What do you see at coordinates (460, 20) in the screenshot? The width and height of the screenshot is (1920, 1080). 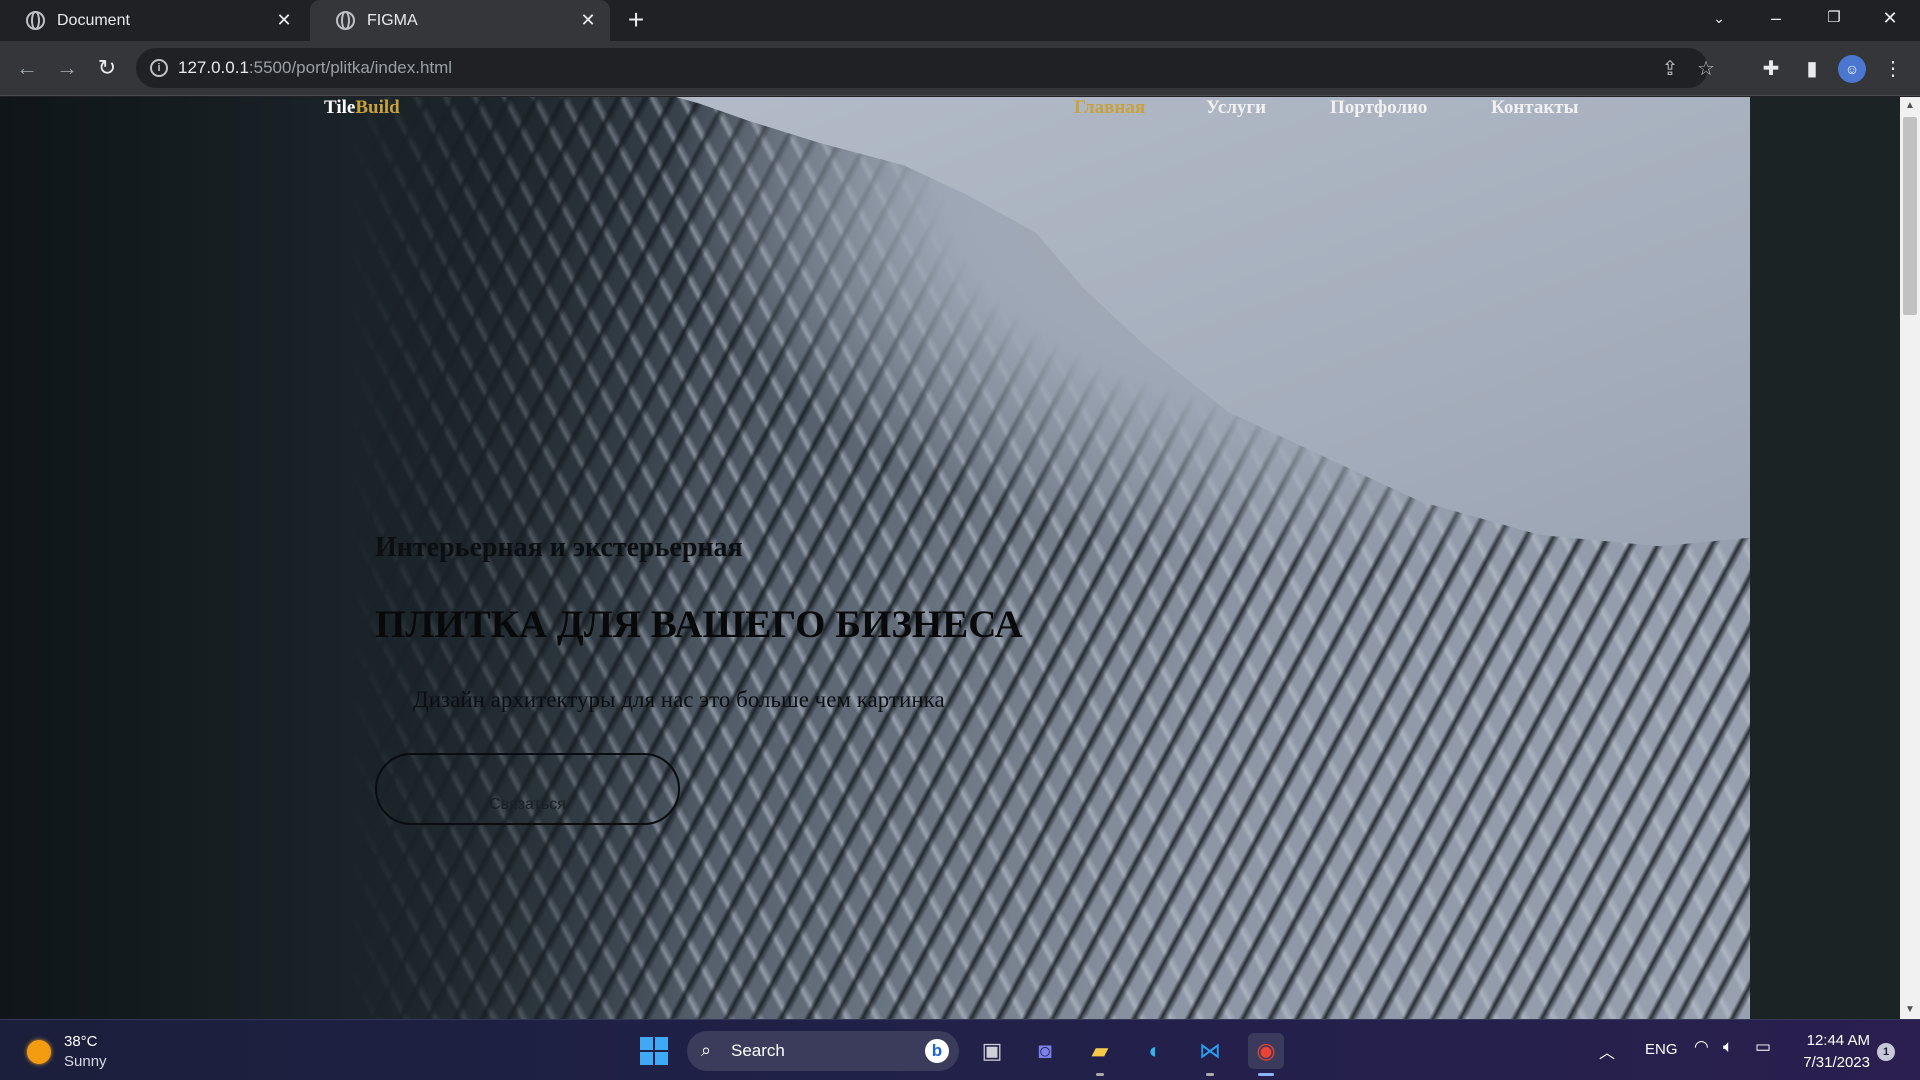 I see `tab-figma: FIGMA ✕` at bounding box center [460, 20].